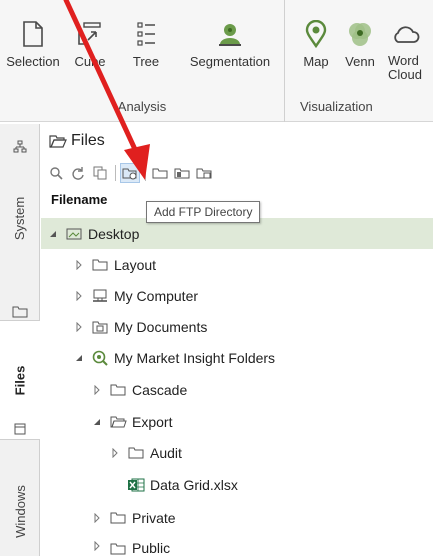 Image resolution: width=433 pixels, height=556 pixels. Describe the element at coordinates (20, 340) in the screenshot. I see `side-tab-strip: System Files Windows` at that location.